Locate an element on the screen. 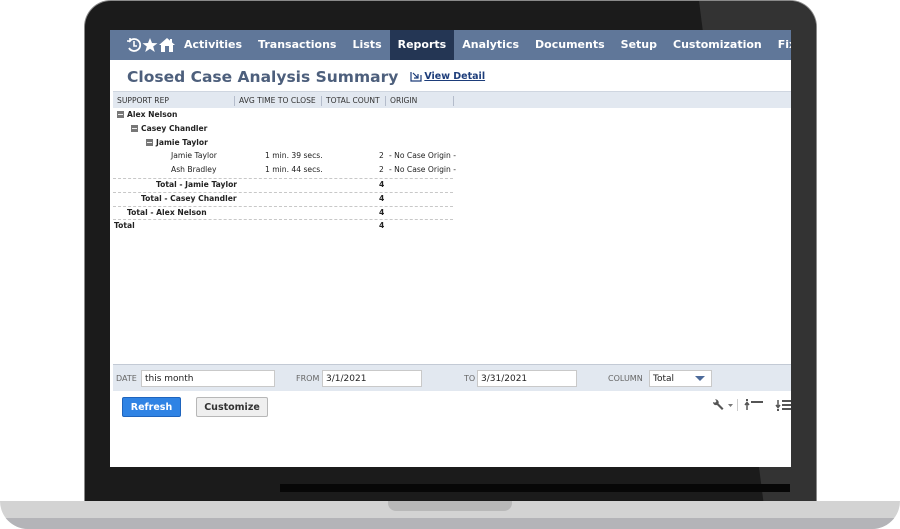 The height and width of the screenshot is (529, 900). expand-all-icon is located at coordinates (783, 405).